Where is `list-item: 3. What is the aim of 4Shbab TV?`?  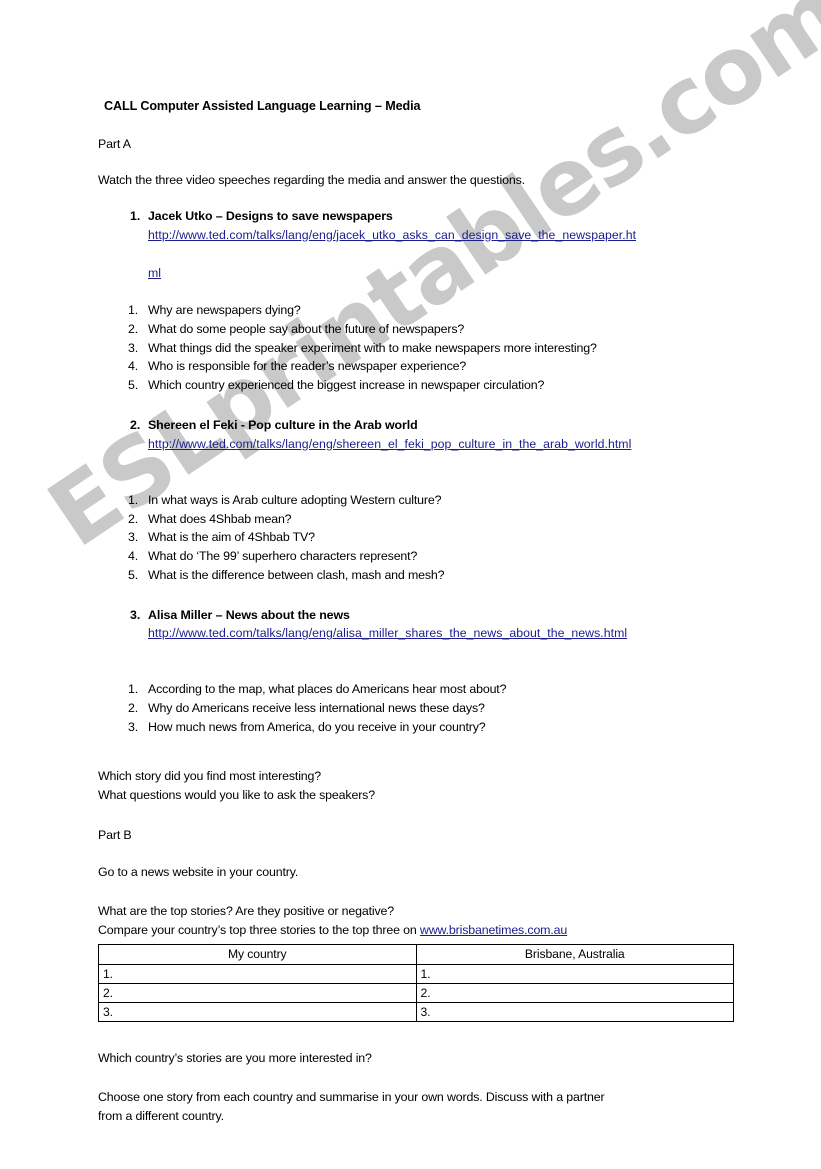 list-item: 3. What is the aim of 4Shbab TV? is located at coordinates (416, 537).